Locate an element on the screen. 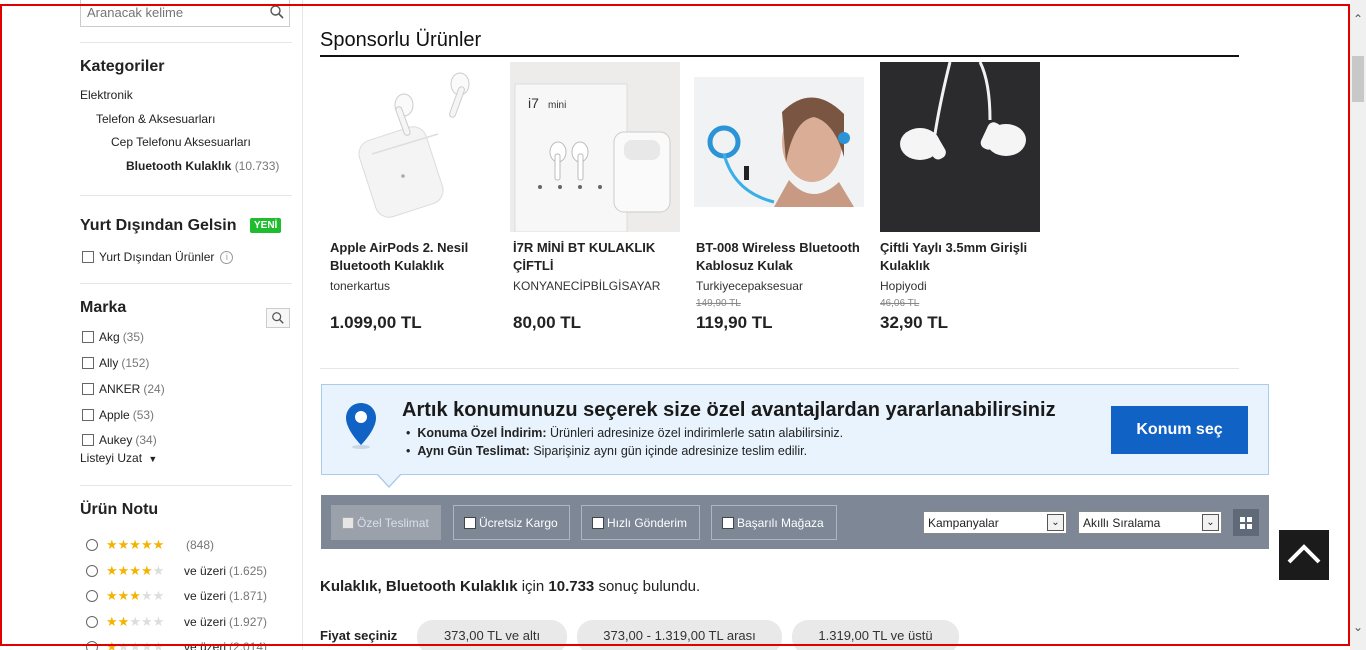 The image size is (1366, 650). rating-option: ★★★★★ (848) is located at coordinates (150, 545).